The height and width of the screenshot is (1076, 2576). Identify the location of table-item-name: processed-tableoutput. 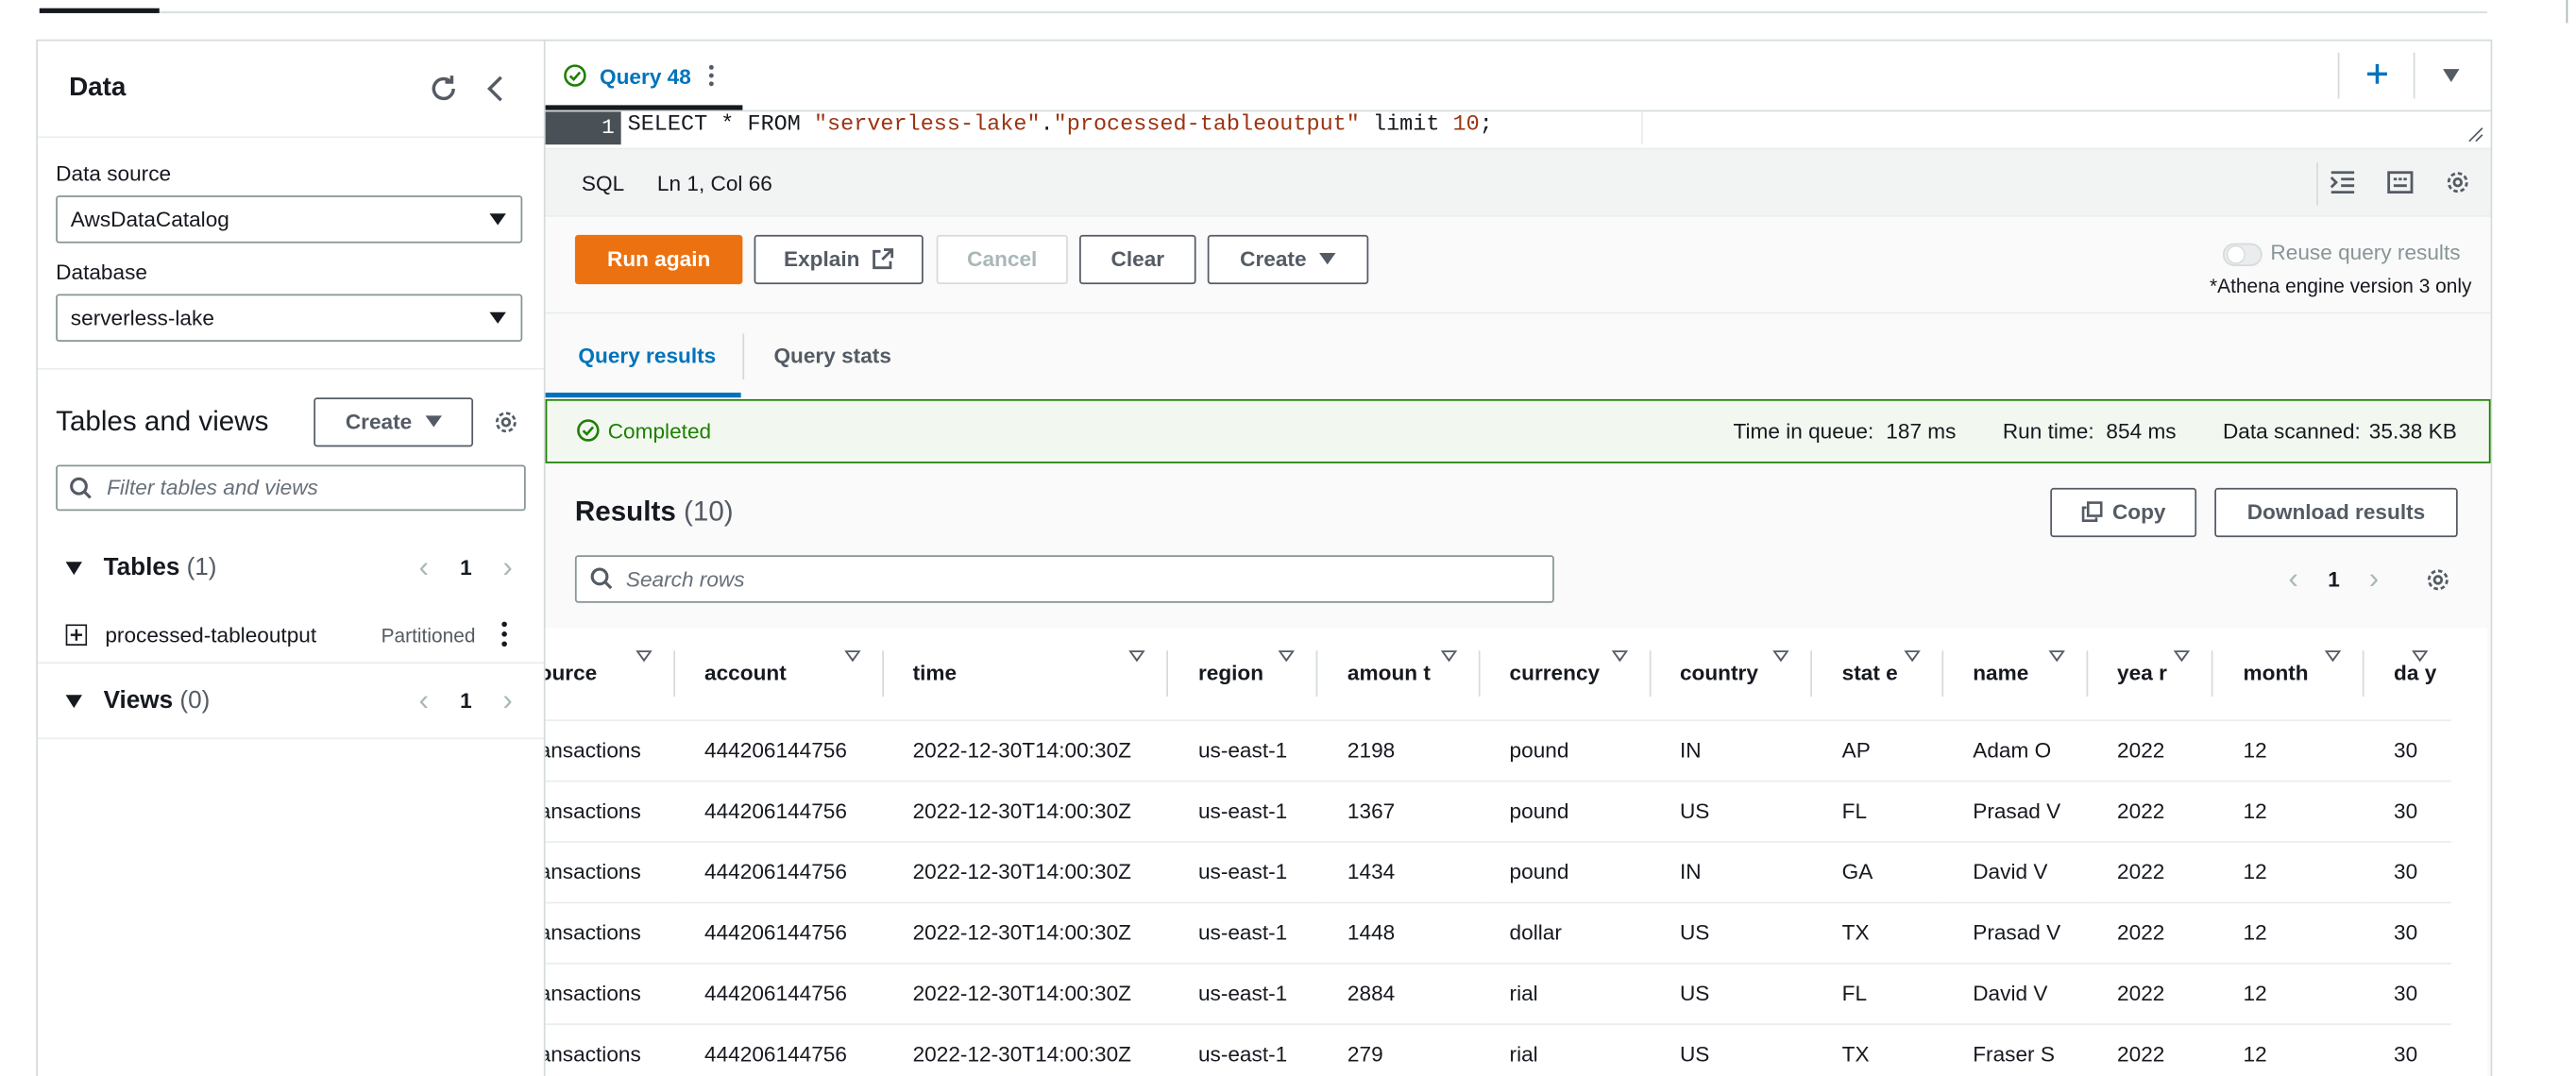
(210, 635).